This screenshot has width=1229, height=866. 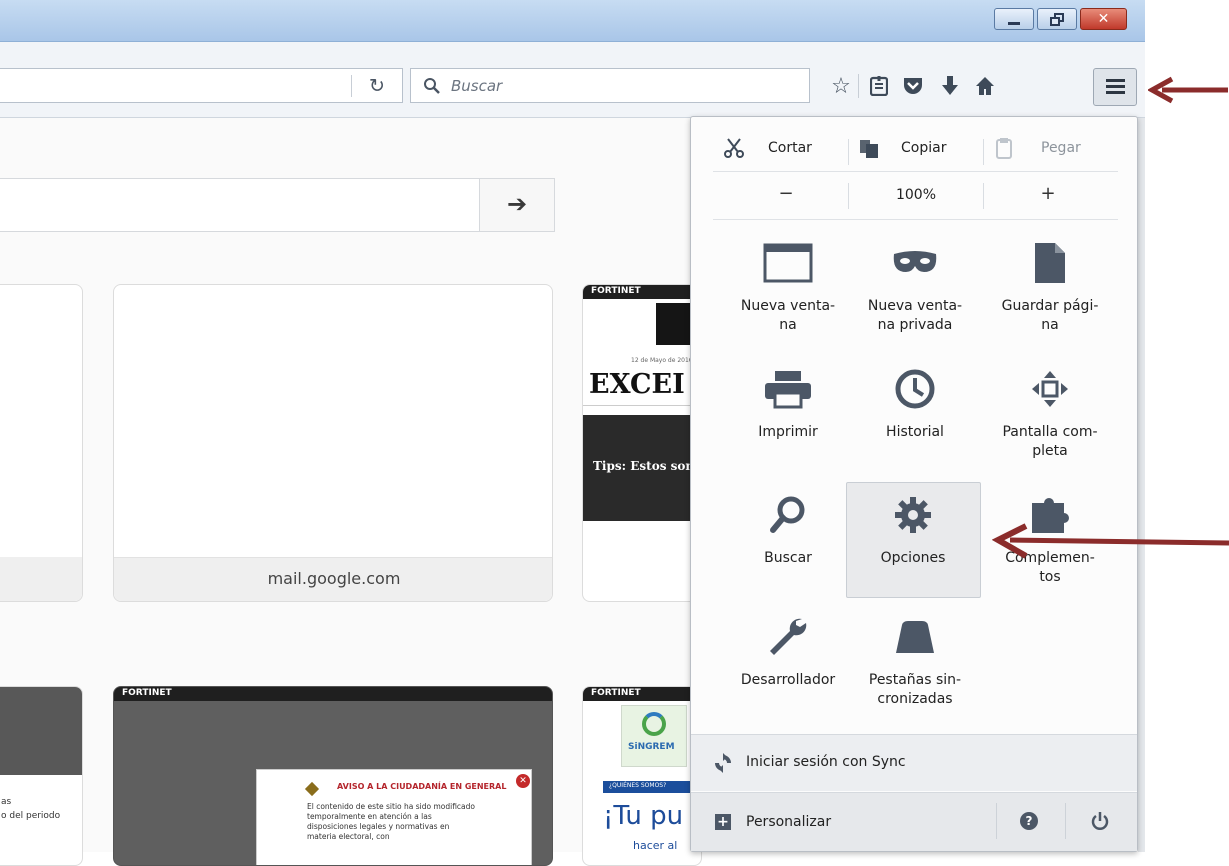 I want to click on scrollbar, so click(x=1141, y=485).